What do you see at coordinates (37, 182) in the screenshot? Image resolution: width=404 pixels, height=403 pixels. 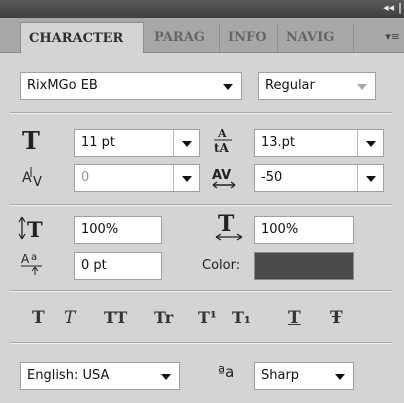 I see `svg-text: V` at bounding box center [37, 182].